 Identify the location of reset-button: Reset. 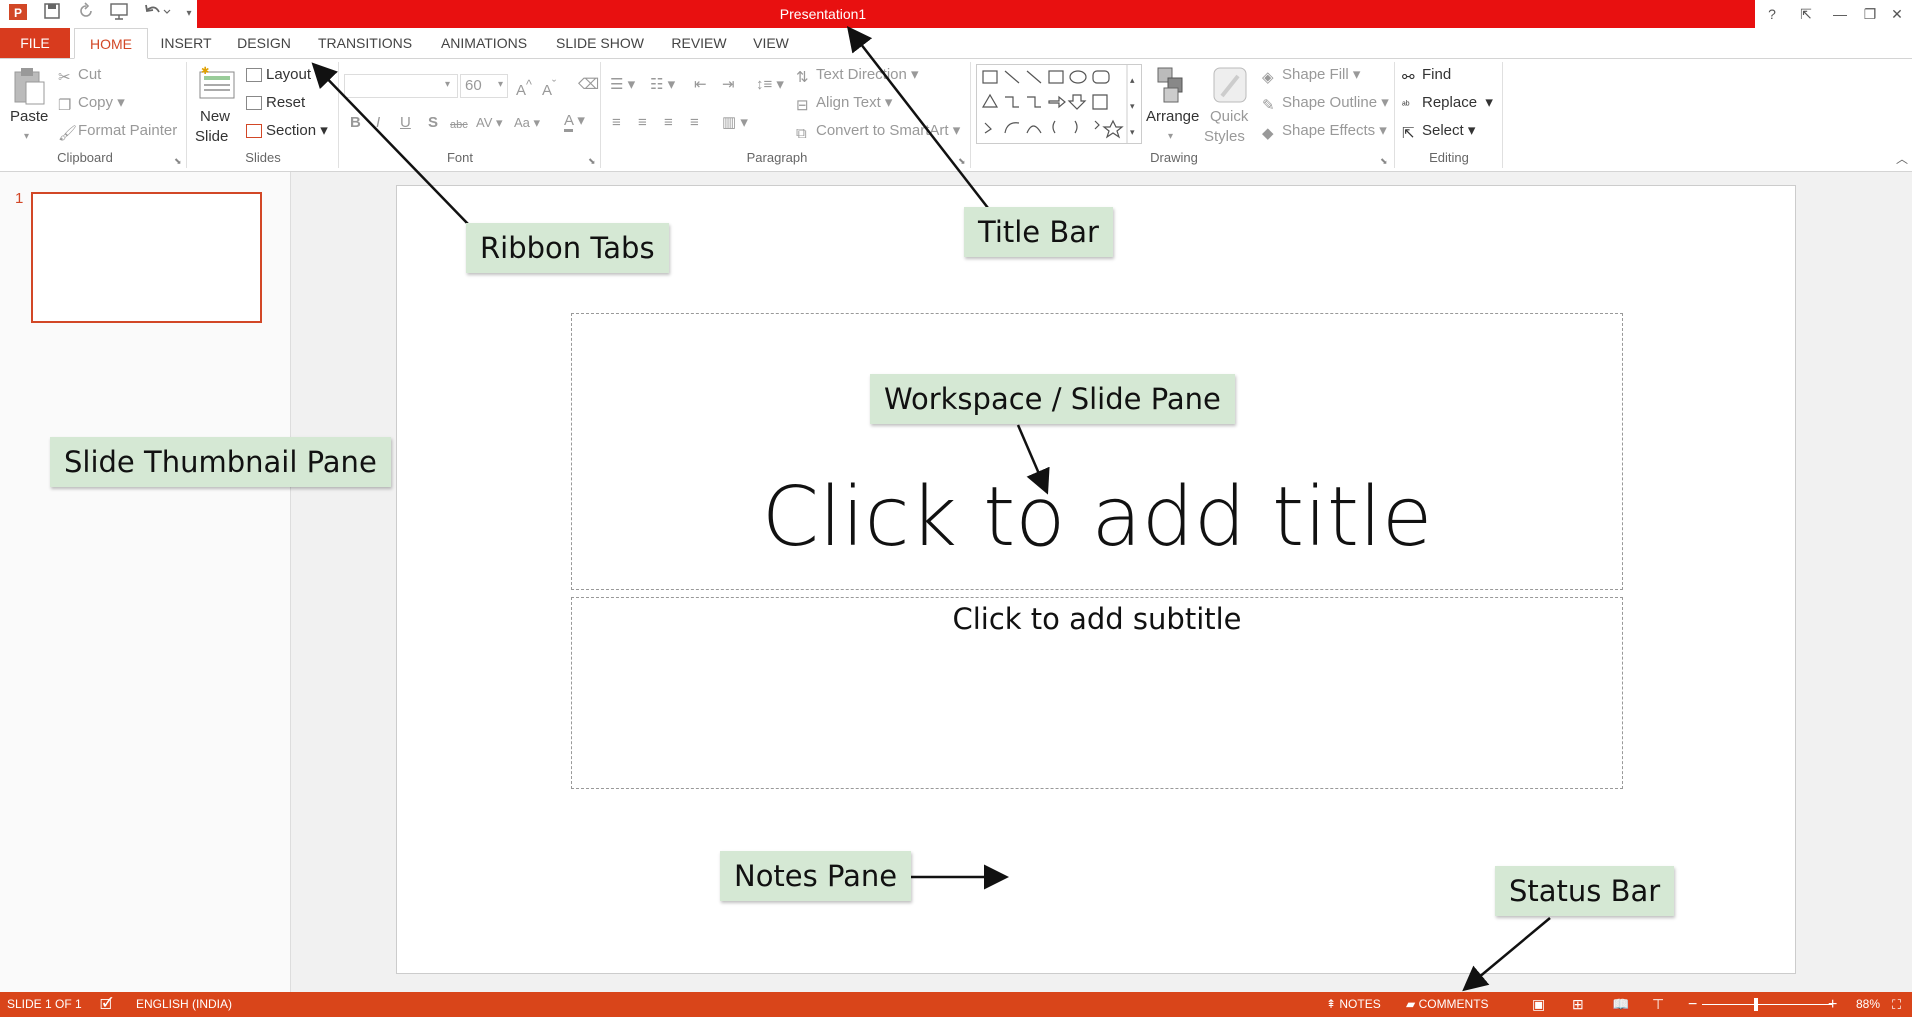
(275, 103).